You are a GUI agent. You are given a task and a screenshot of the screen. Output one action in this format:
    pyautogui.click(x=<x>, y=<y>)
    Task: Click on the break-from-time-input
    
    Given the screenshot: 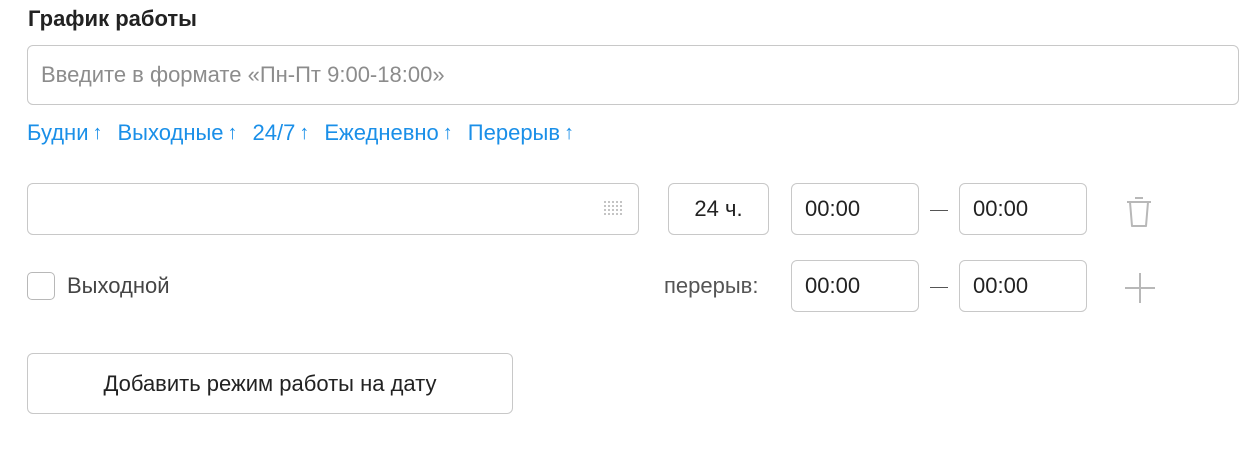 What is the action you would take?
    pyautogui.click(x=855, y=286)
    